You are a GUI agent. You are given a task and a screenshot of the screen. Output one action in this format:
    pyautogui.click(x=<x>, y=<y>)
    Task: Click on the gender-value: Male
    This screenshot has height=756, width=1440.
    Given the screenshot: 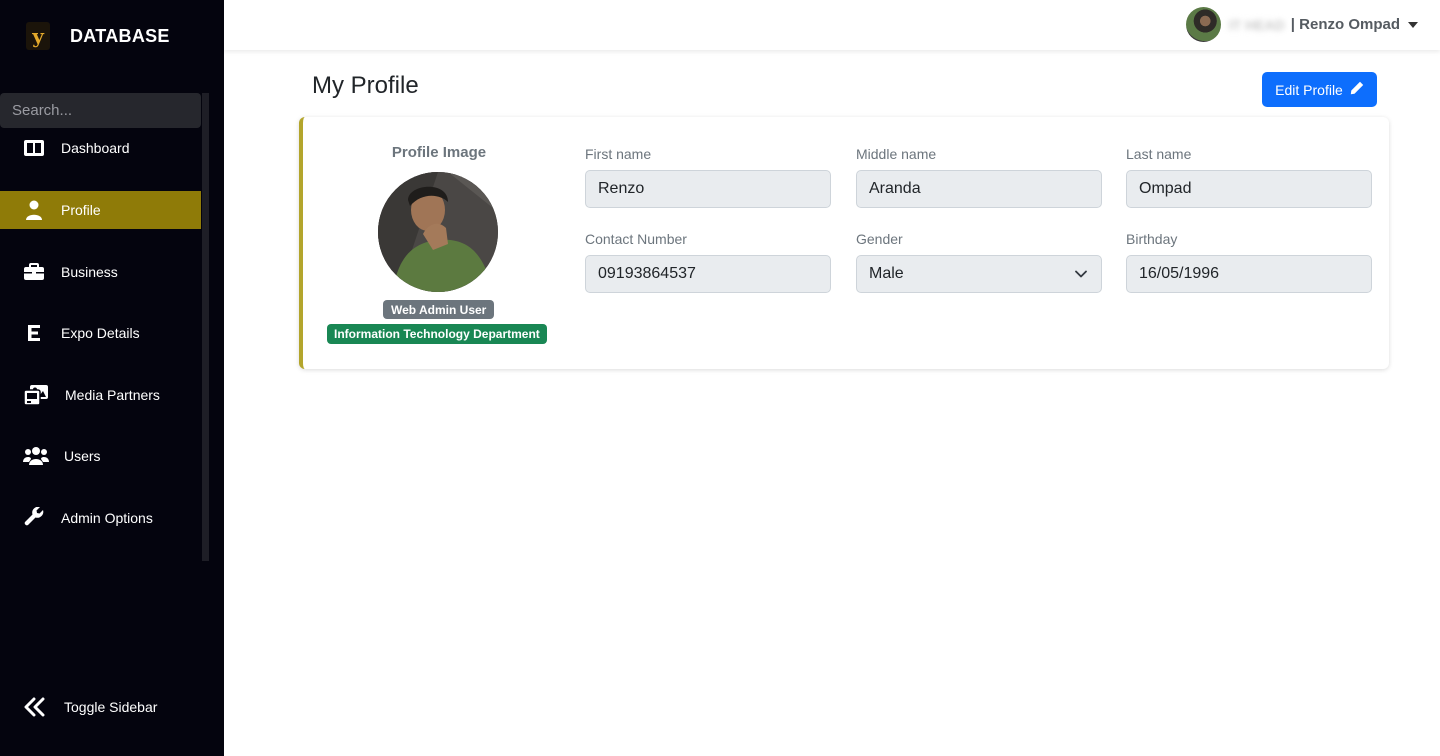 What is the action you would take?
    pyautogui.click(x=886, y=273)
    